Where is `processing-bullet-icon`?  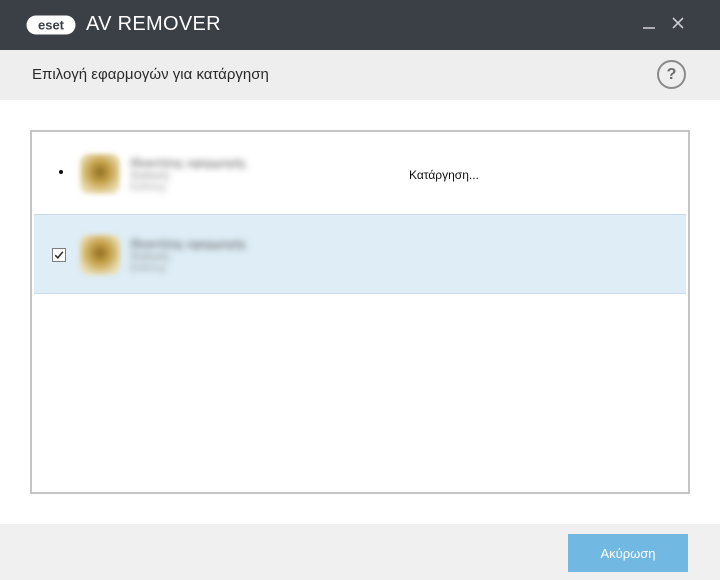
processing-bullet-icon is located at coordinates (61, 172).